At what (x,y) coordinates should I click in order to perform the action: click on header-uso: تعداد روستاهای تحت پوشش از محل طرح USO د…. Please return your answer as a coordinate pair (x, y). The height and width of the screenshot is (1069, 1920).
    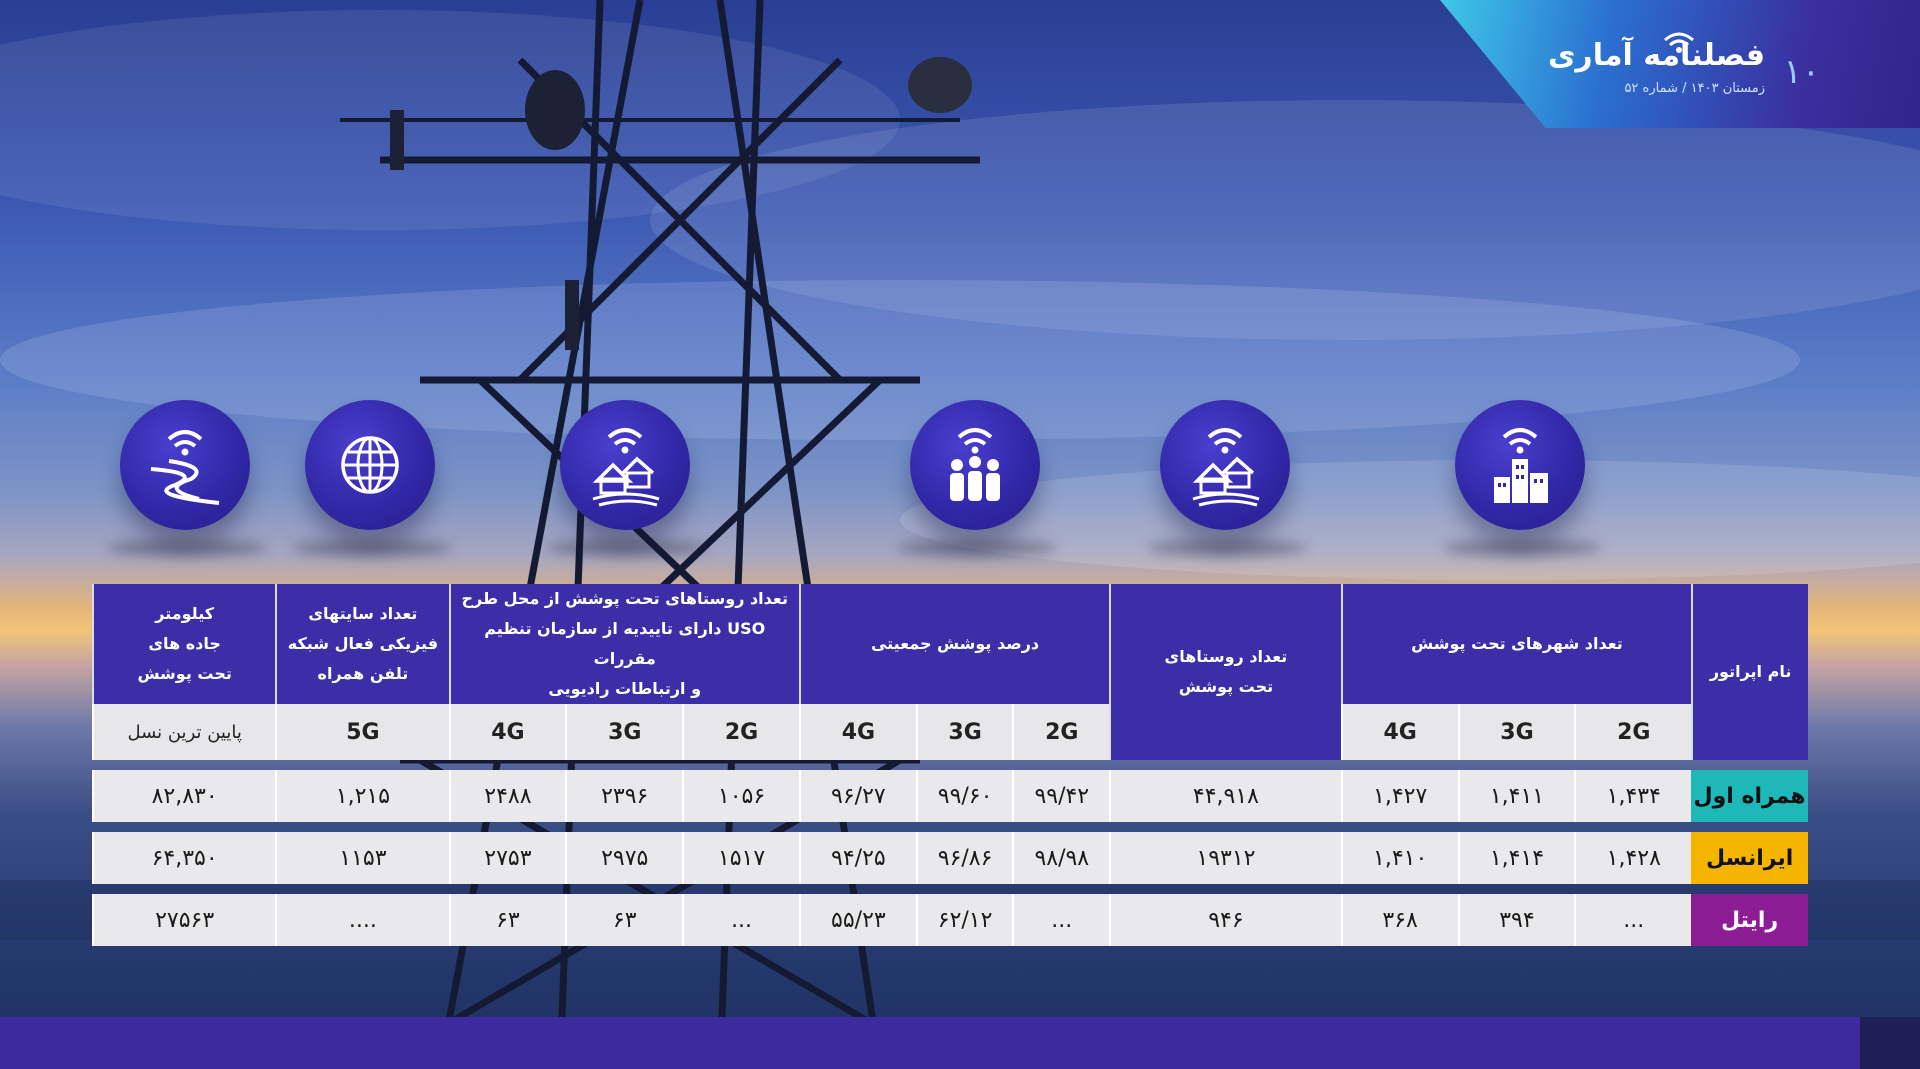
    Looking at the image, I should click on (623, 644).